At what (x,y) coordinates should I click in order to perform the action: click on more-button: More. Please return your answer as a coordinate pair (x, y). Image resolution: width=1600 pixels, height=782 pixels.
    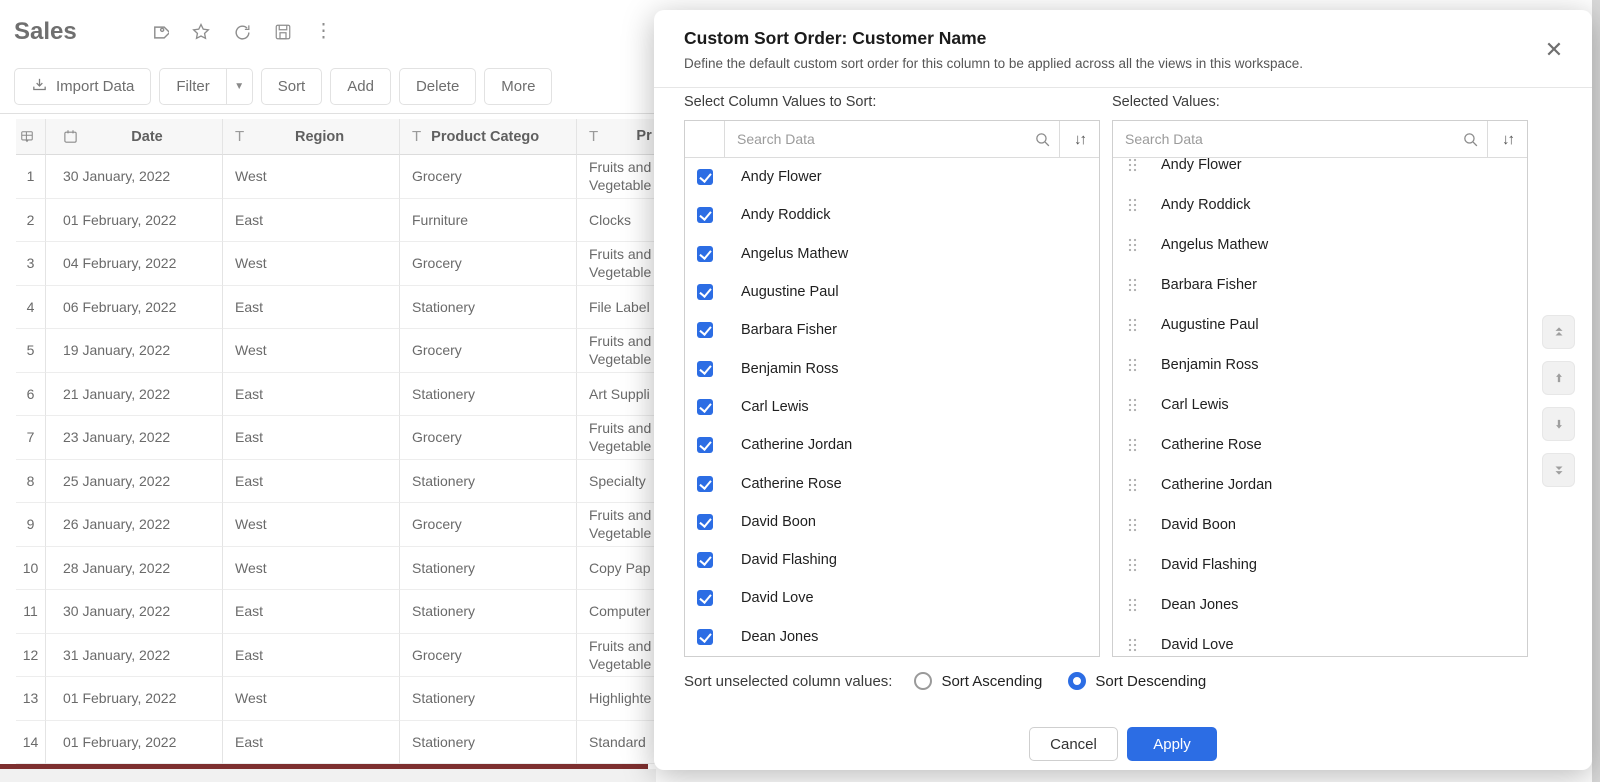
    Looking at the image, I should click on (518, 86).